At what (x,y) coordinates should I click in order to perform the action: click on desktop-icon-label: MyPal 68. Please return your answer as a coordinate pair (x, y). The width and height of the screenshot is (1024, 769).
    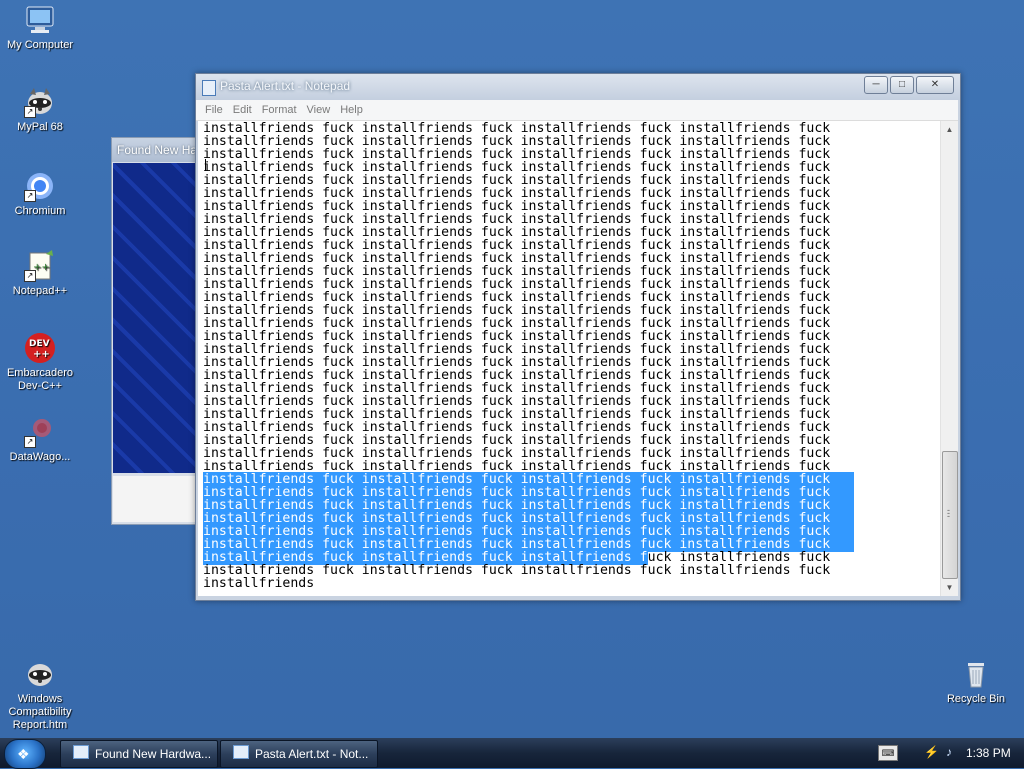
    Looking at the image, I should click on (40, 127).